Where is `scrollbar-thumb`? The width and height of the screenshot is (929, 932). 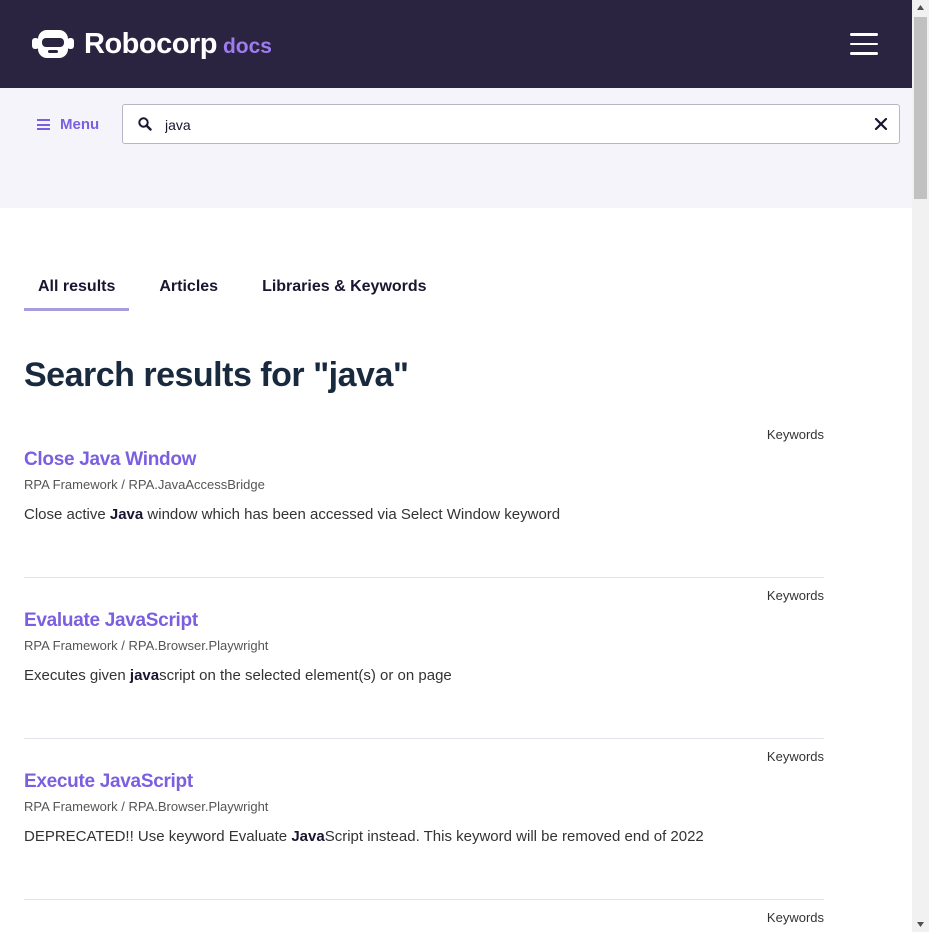 scrollbar-thumb is located at coordinates (920, 108).